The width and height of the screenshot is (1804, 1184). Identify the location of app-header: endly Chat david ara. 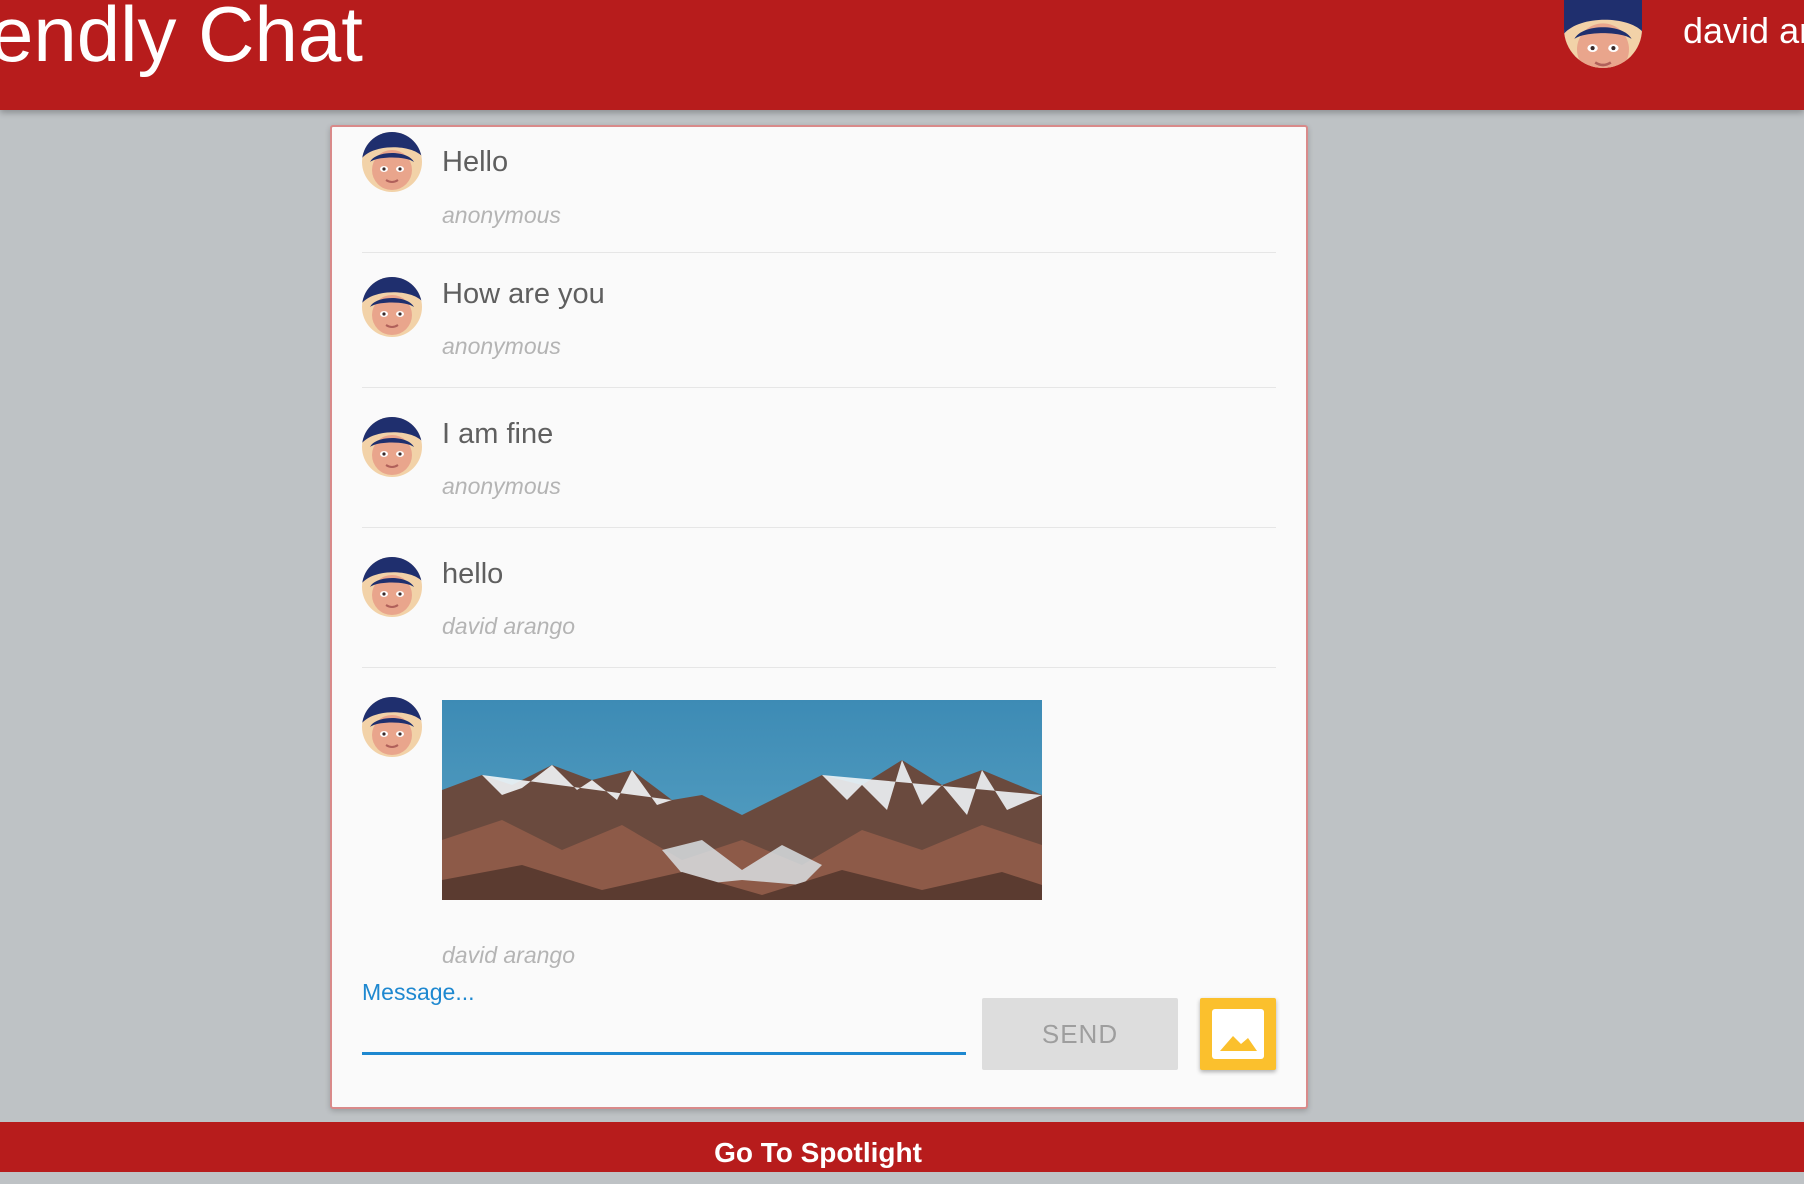
(902, 55).